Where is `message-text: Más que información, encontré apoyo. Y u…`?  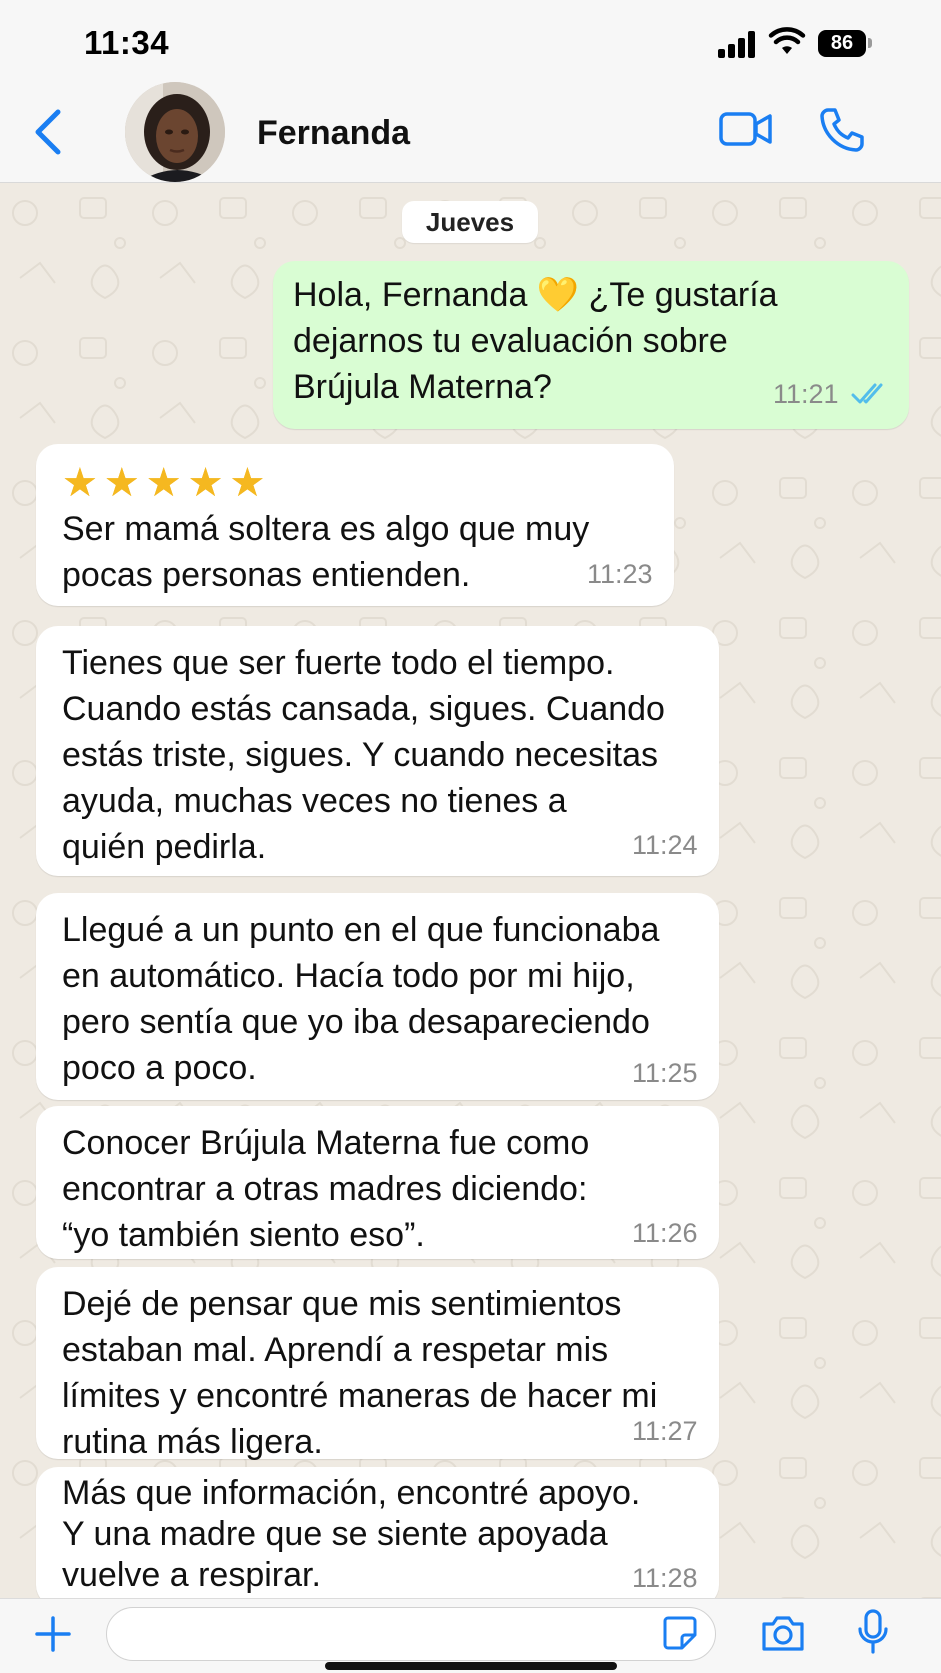
message-text: Más que información, encontré apoyo. Y u… is located at coordinates (351, 1534).